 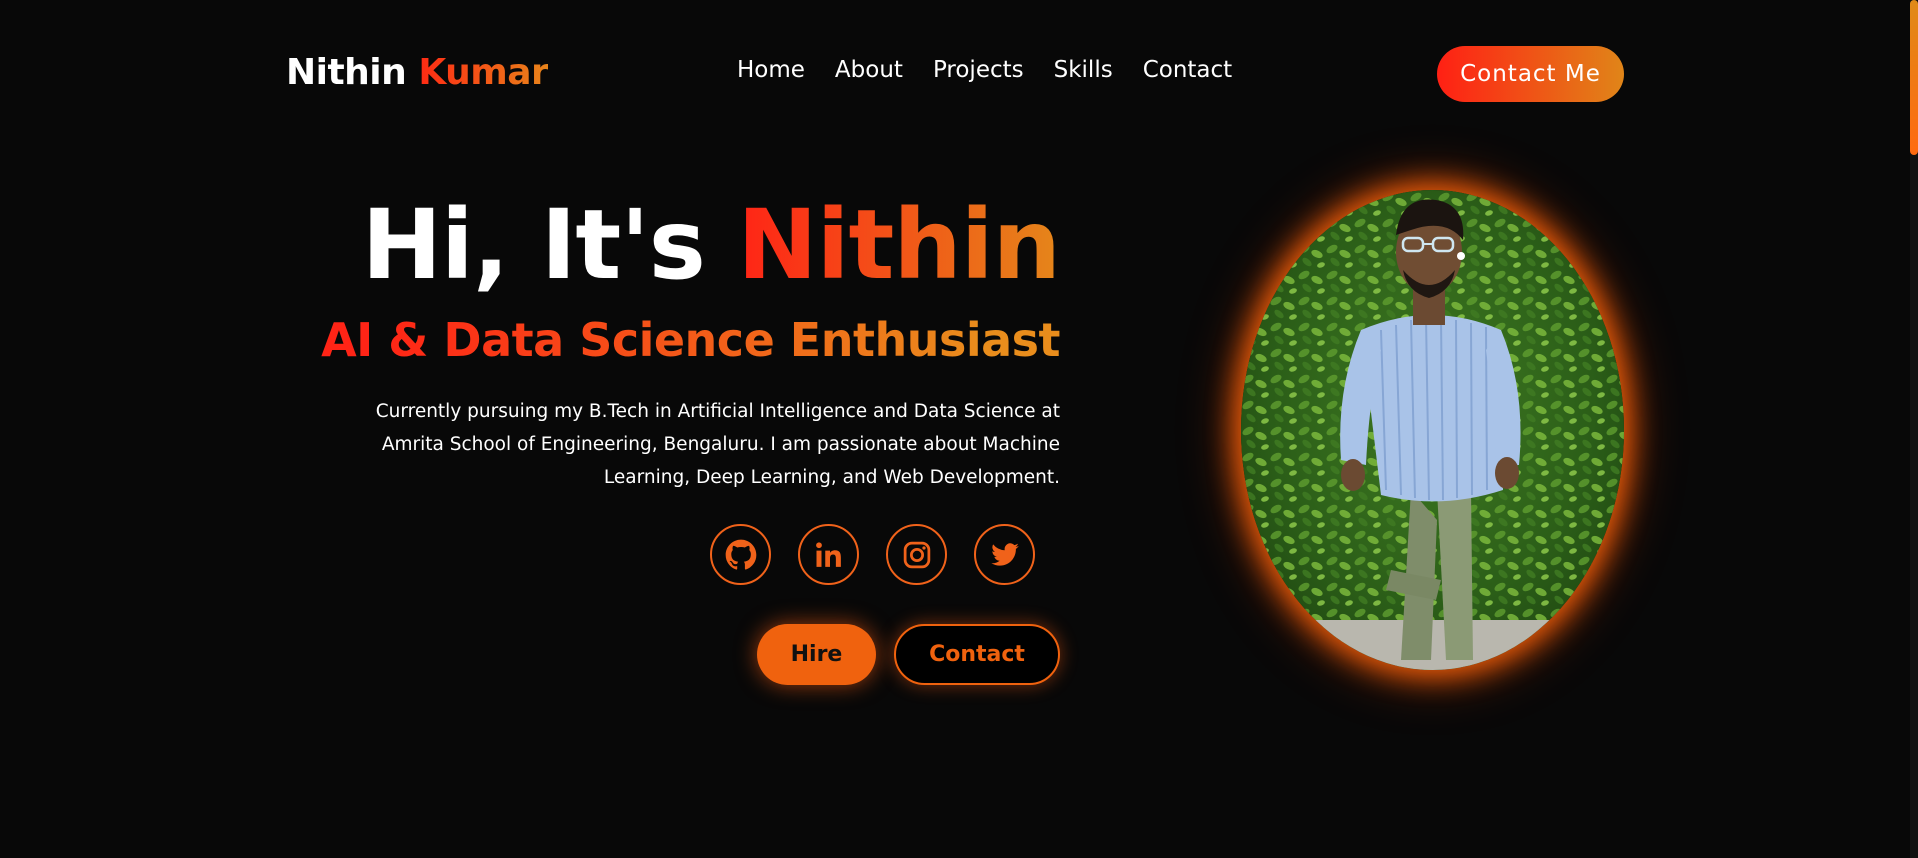 What do you see at coordinates (1914, 77) in the screenshot?
I see `scrollbar-thumb` at bounding box center [1914, 77].